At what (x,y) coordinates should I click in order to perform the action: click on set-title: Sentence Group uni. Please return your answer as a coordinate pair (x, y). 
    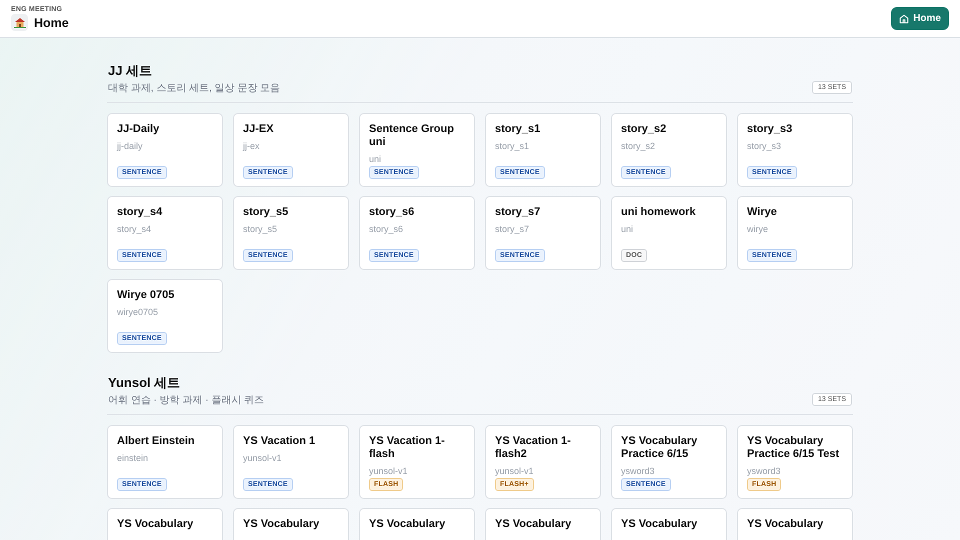
    Looking at the image, I should click on (412, 136).